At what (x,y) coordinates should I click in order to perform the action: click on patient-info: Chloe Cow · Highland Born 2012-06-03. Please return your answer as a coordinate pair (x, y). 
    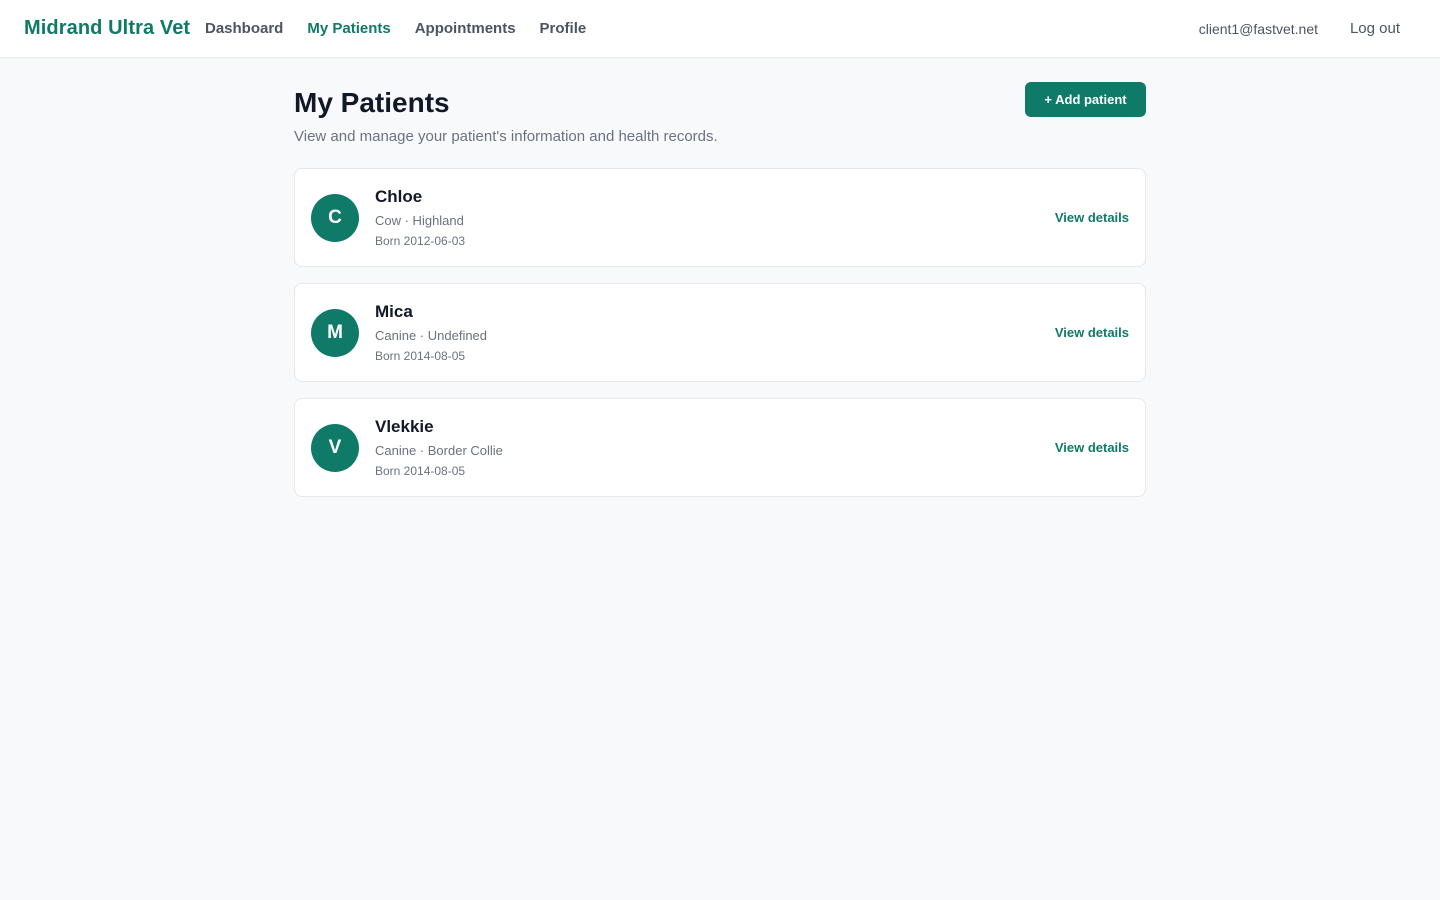
    Looking at the image, I should click on (420, 217).